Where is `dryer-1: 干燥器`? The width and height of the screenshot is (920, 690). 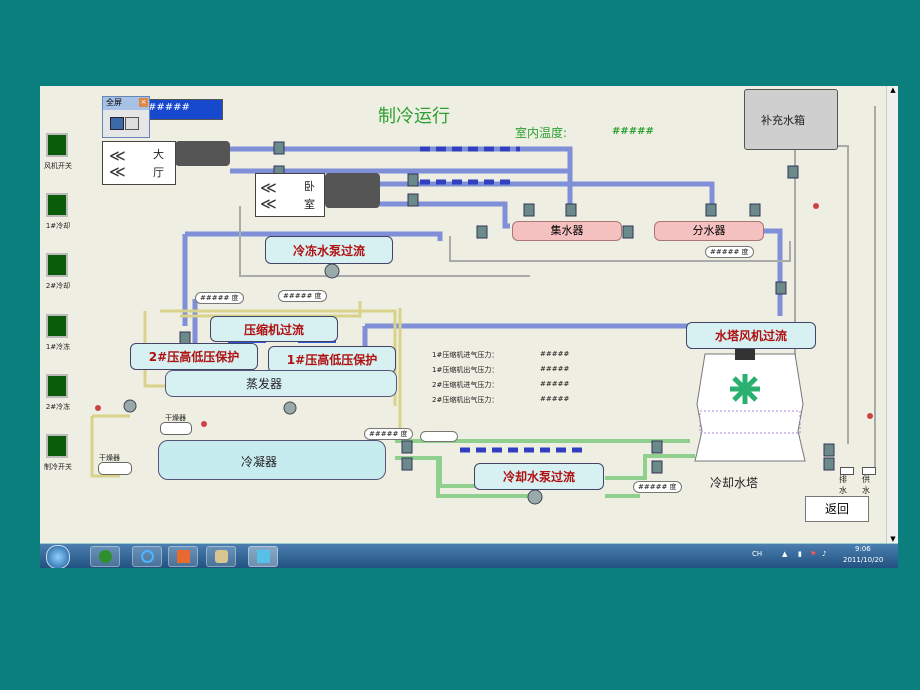
dryer-1: 干燥器 is located at coordinates (176, 424).